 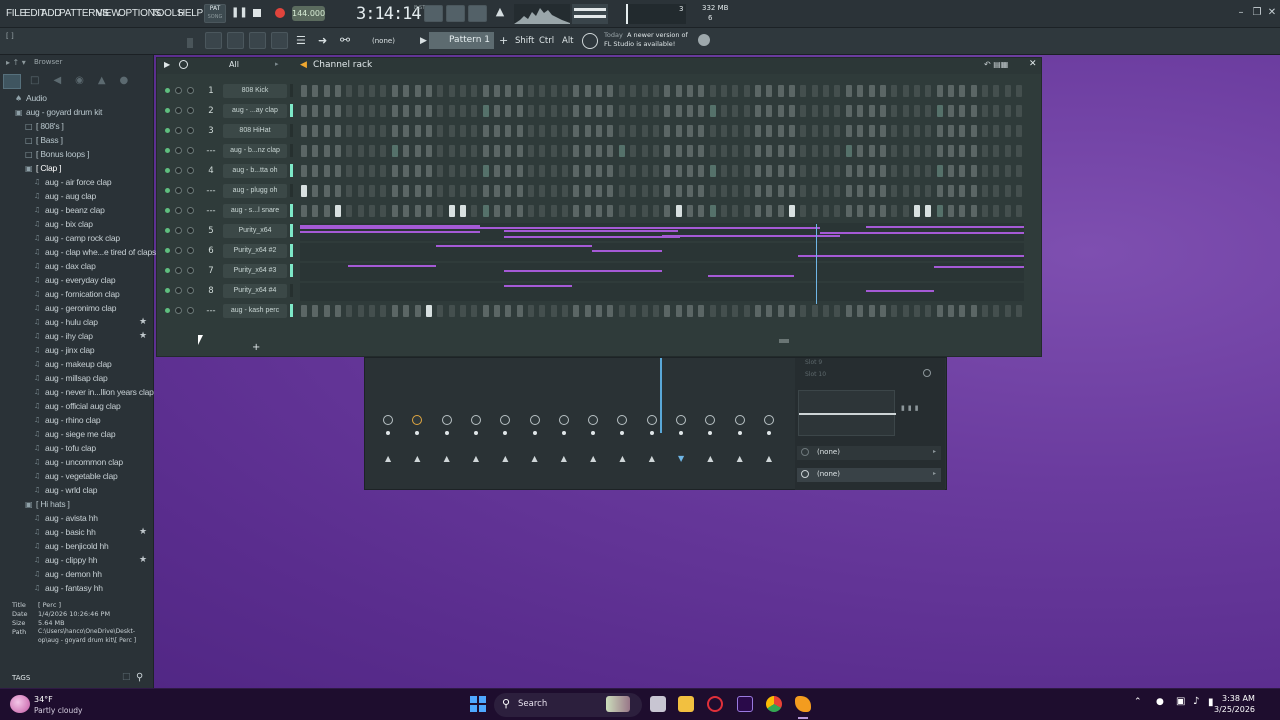 I want to click on channel-mute-led, so click(x=167, y=230).